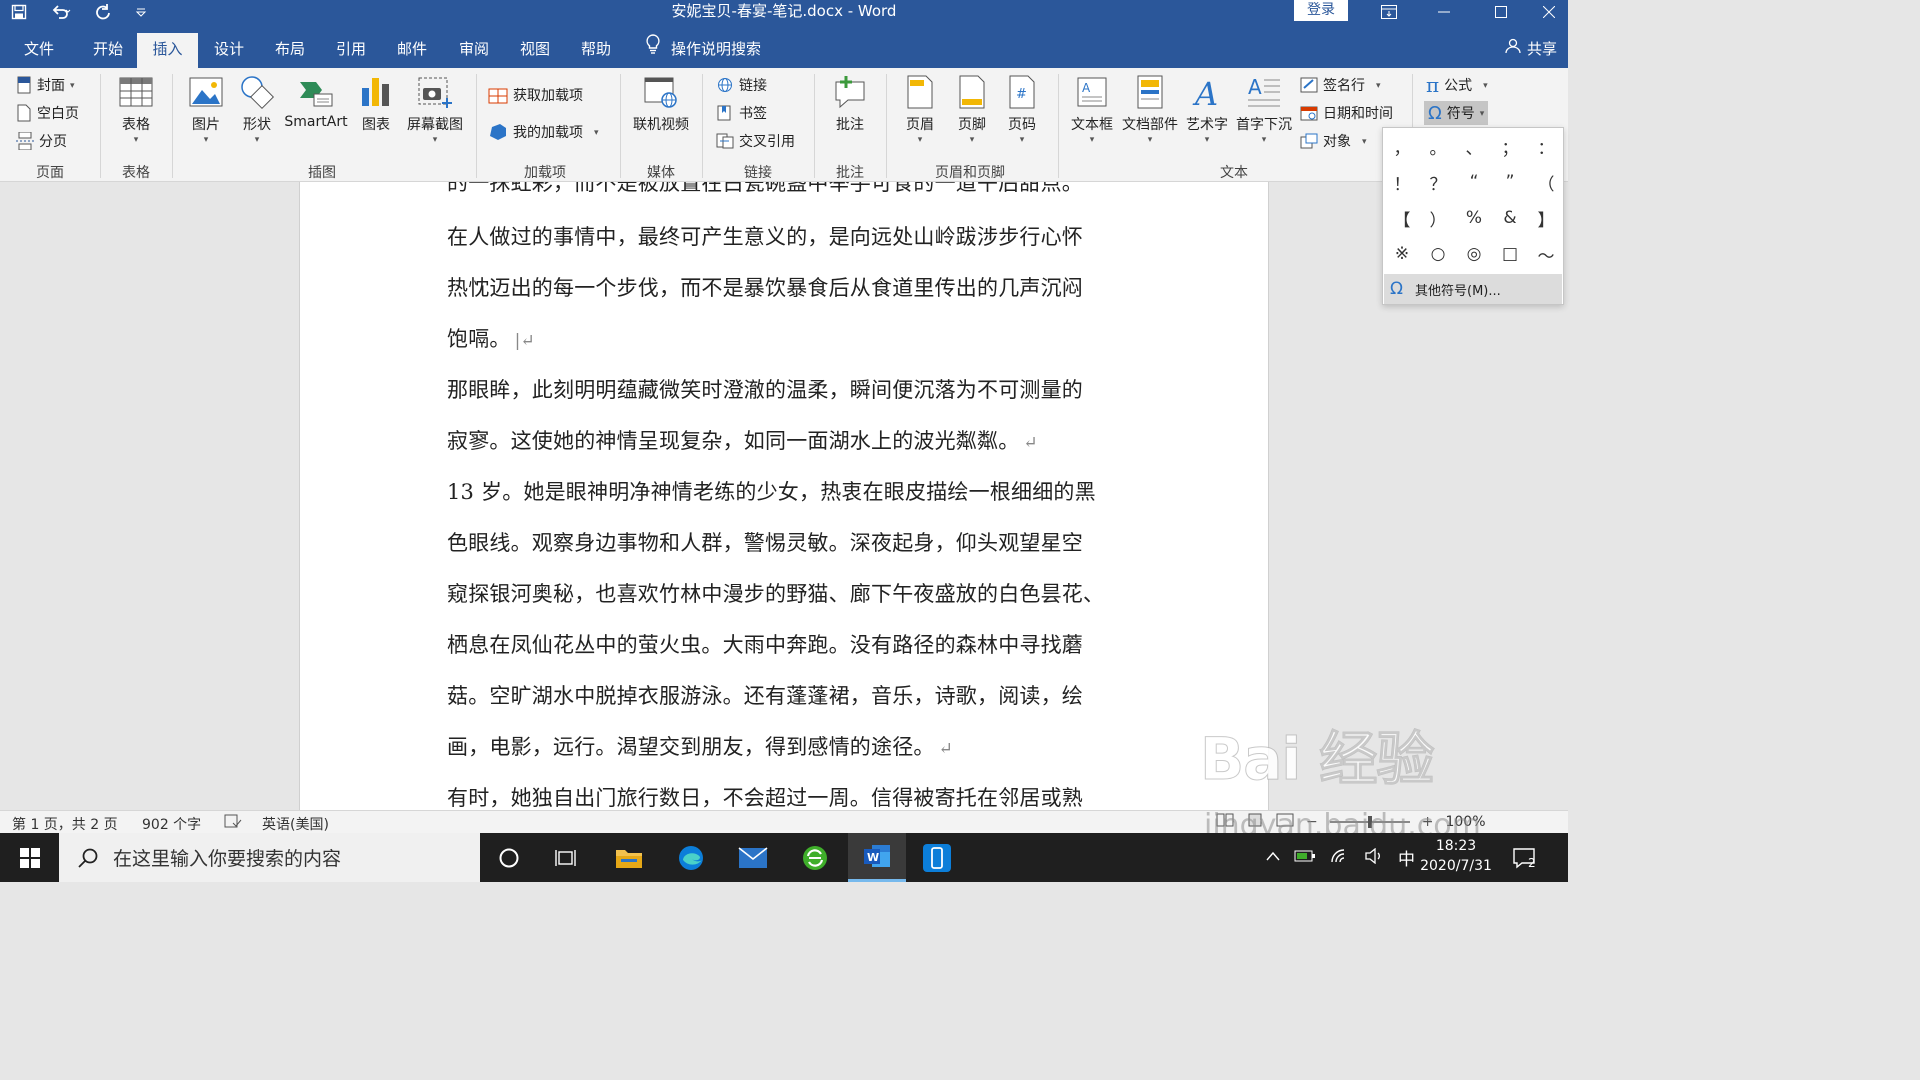  What do you see at coordinates (1255, 822) in the screenshot?
I see `print-layout-icon` at bounding box center [1255, 822].